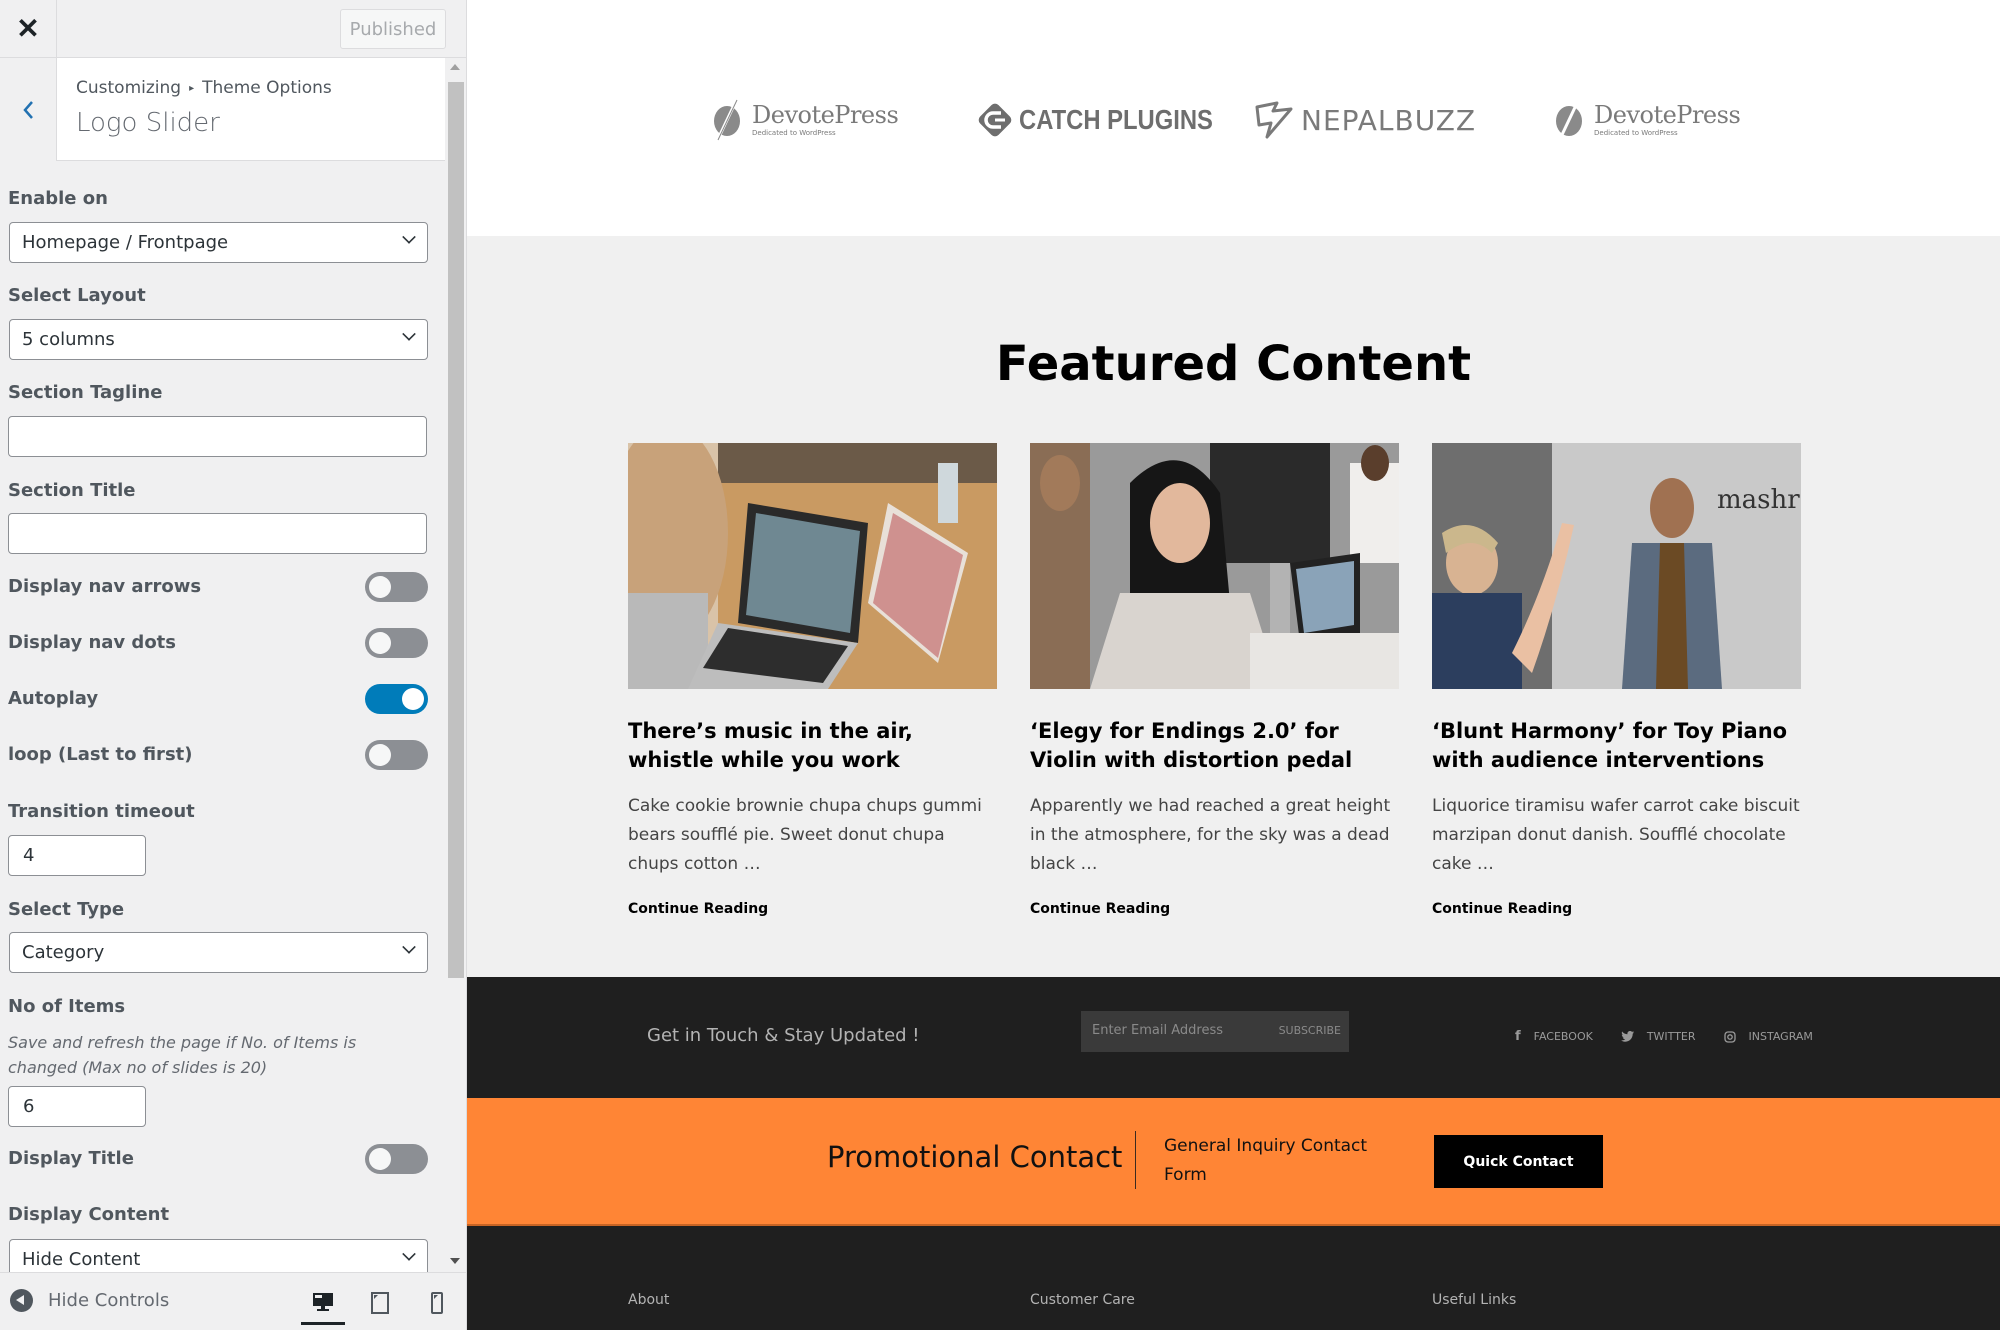  Describe the element at coordinates (85, 392) in the screenshot. I see `section-tagline-label: Section Tagline` at that location.